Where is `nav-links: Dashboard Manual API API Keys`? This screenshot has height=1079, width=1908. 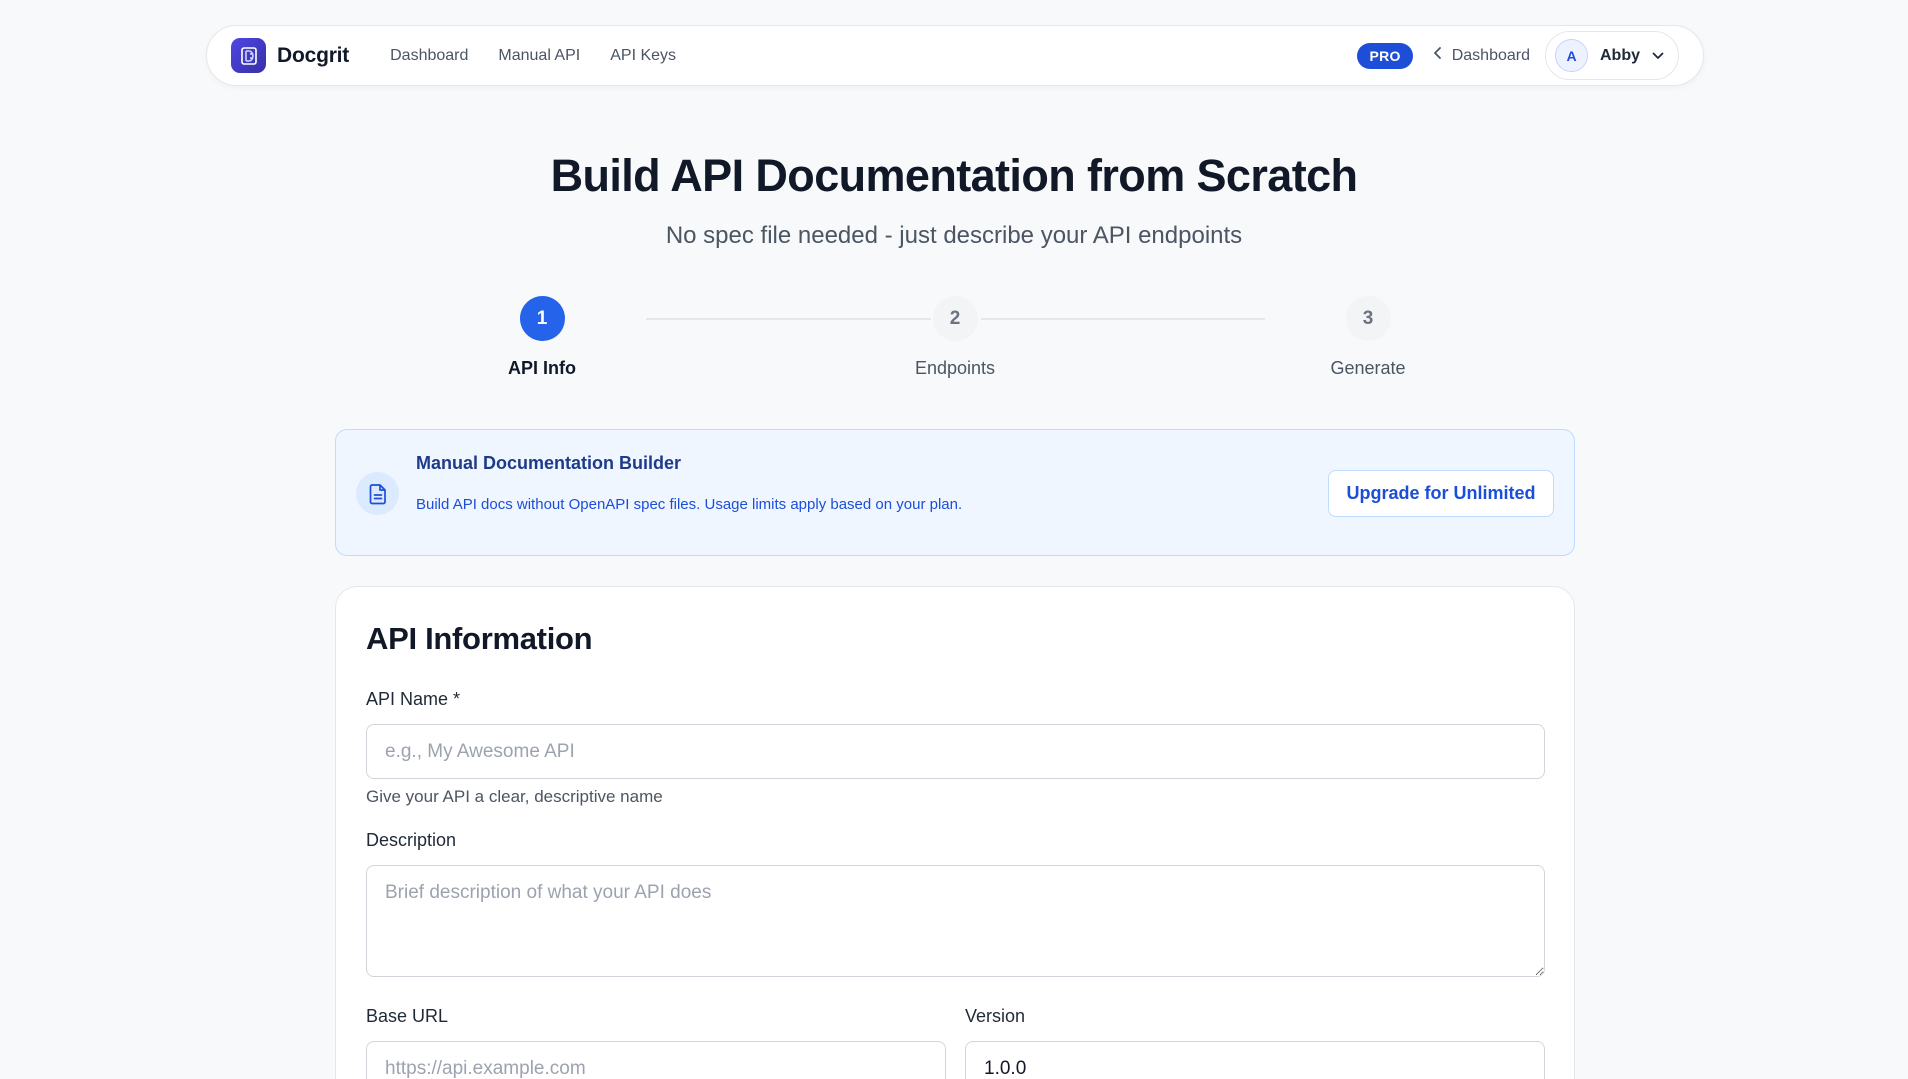
nav-links: Dashboard Manual API API Keys is located at coordinates (533, 56).